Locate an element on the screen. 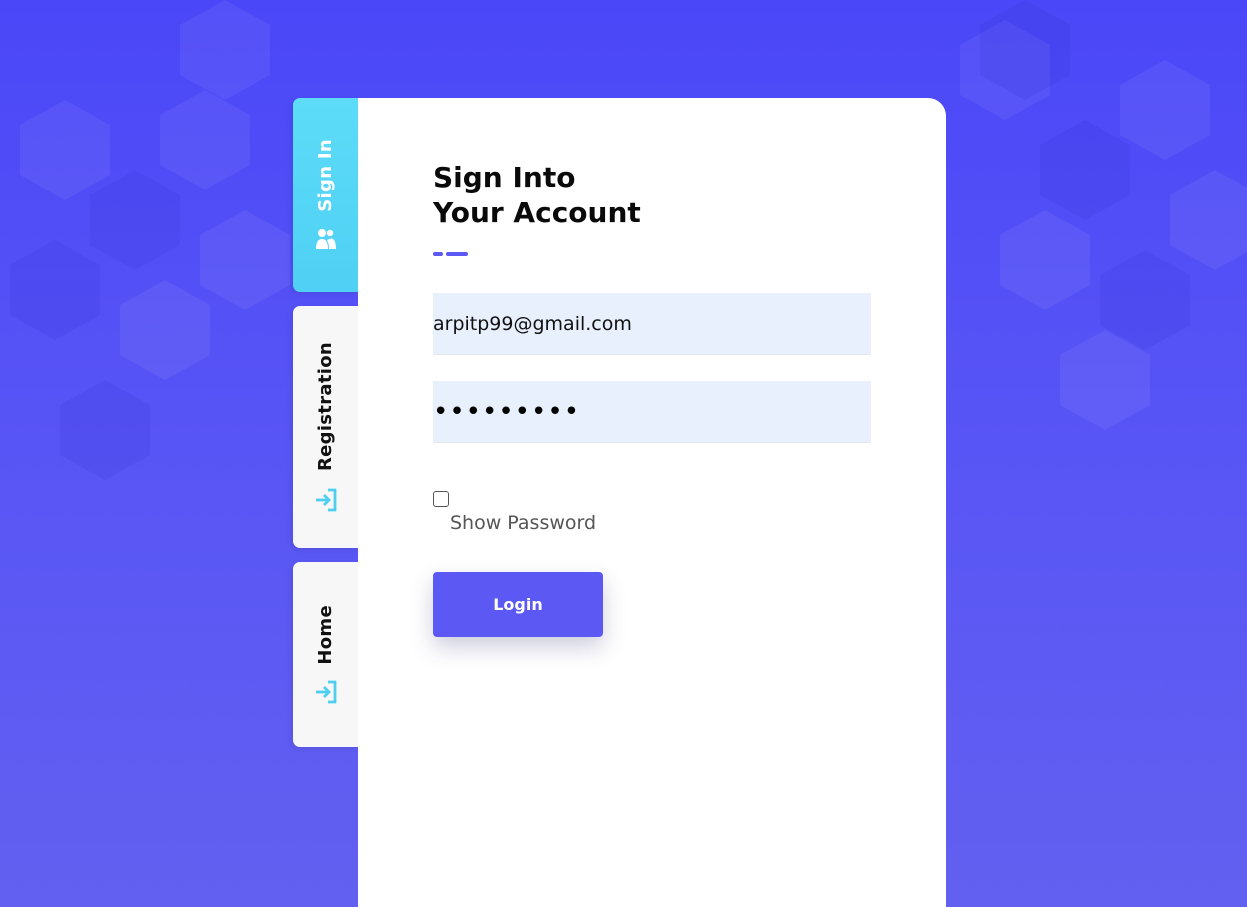  title-accent-divider is located at coordinates (451, 254).